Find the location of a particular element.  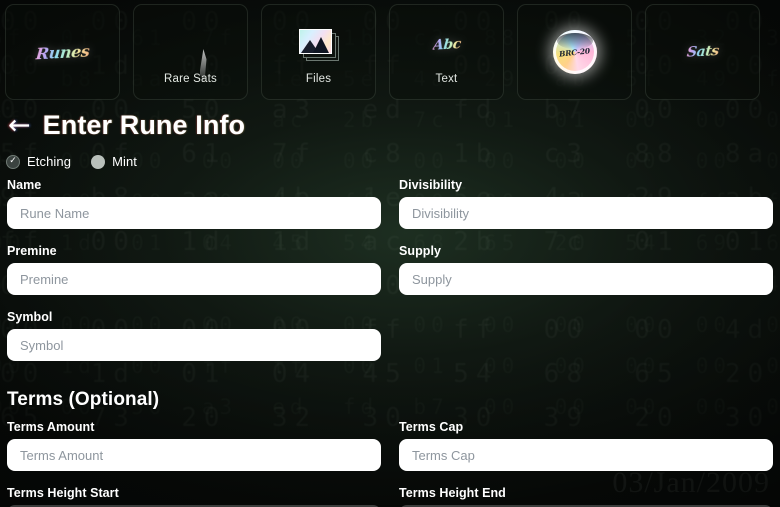

abc-wordmark-text: Abc is located at coordinates (446, 45).